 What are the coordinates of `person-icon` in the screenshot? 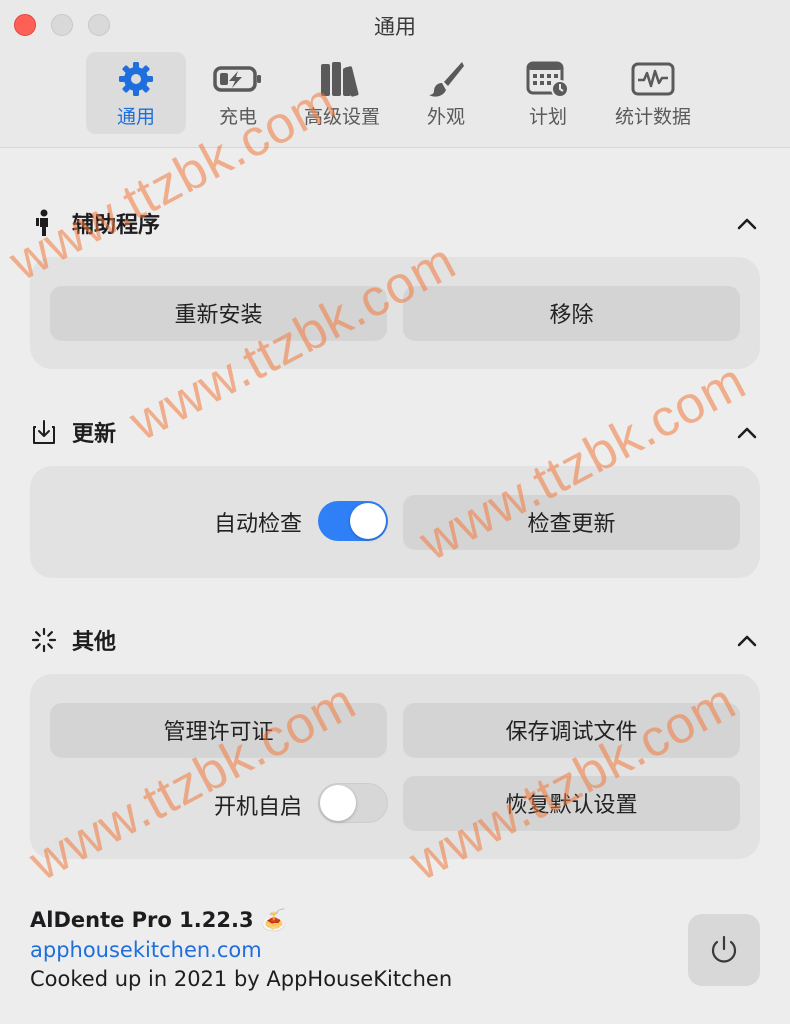 It's located at (44, 223).